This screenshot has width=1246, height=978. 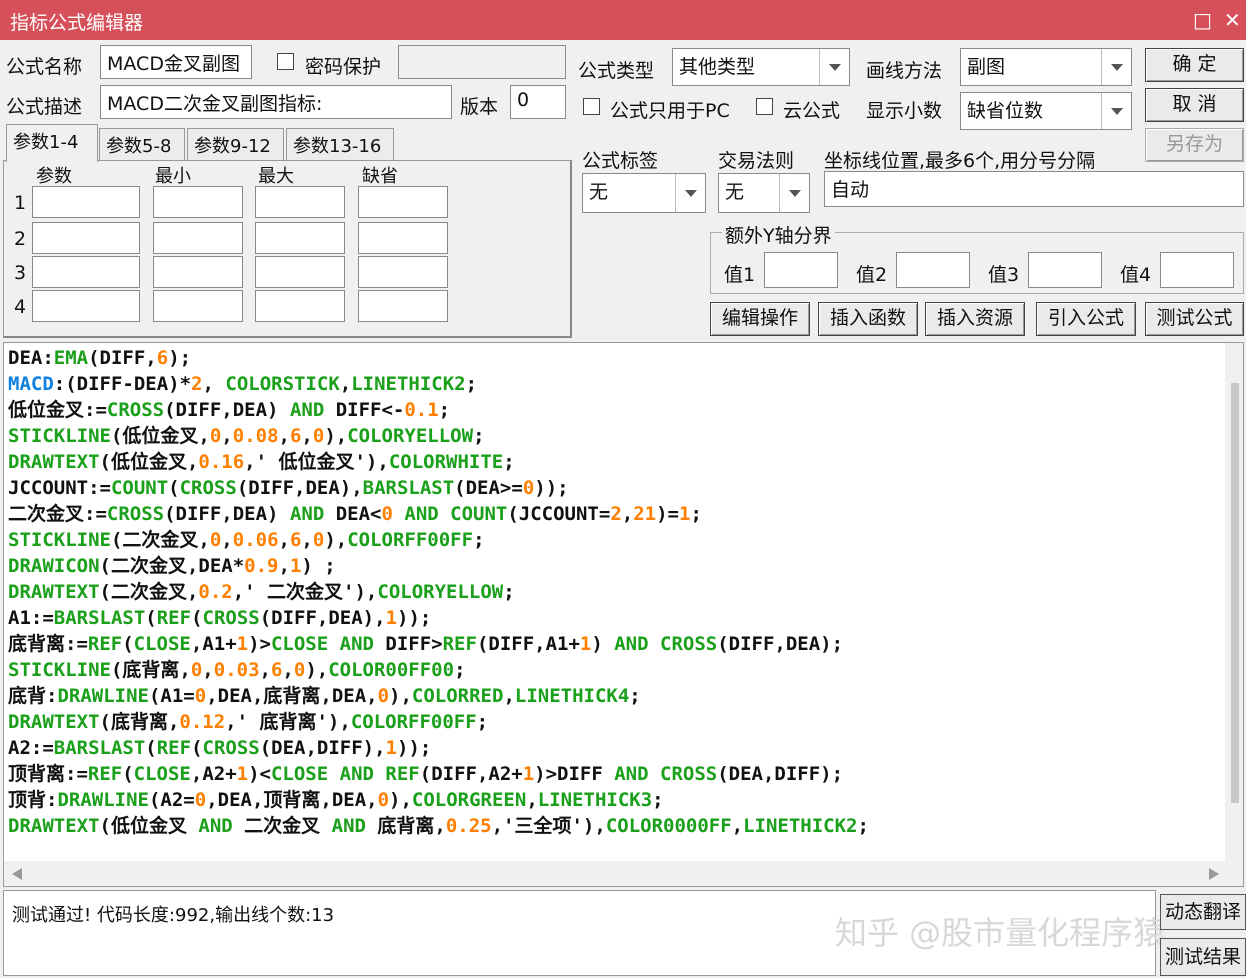 I want to click on code-line: DRAWTEXT(低位金叉,0.16,' 低位金叉'),COLORWHITE;, so click(x=438, y=462).